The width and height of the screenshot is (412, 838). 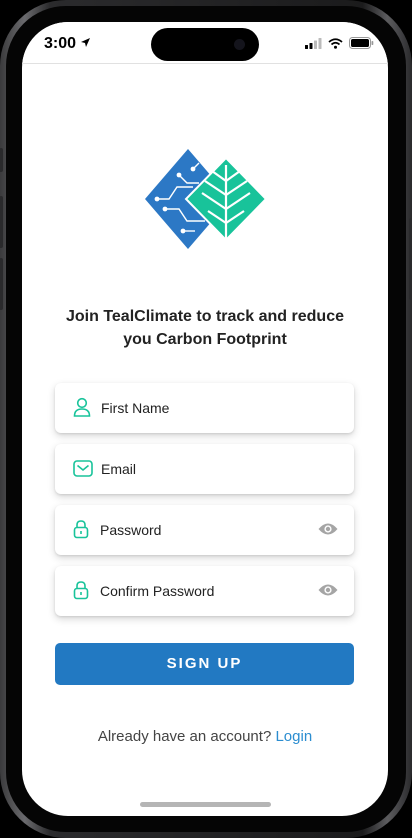 I want to click on page-title-line-2: you Carbon Footprint, so click(x=205, y=339).